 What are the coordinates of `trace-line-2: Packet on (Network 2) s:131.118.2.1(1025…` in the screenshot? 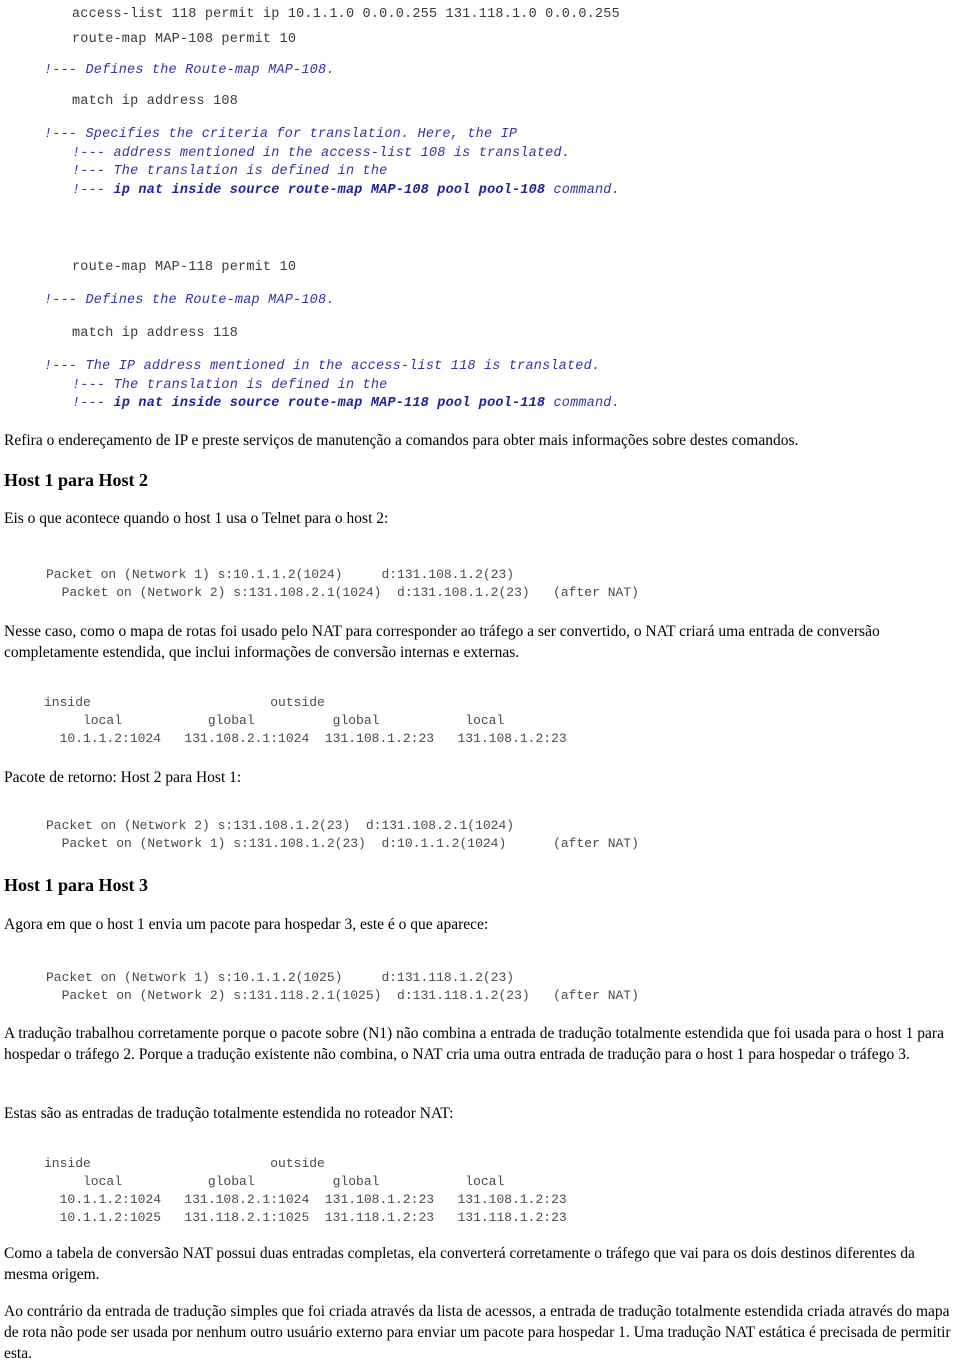 It's located at (342, 995).